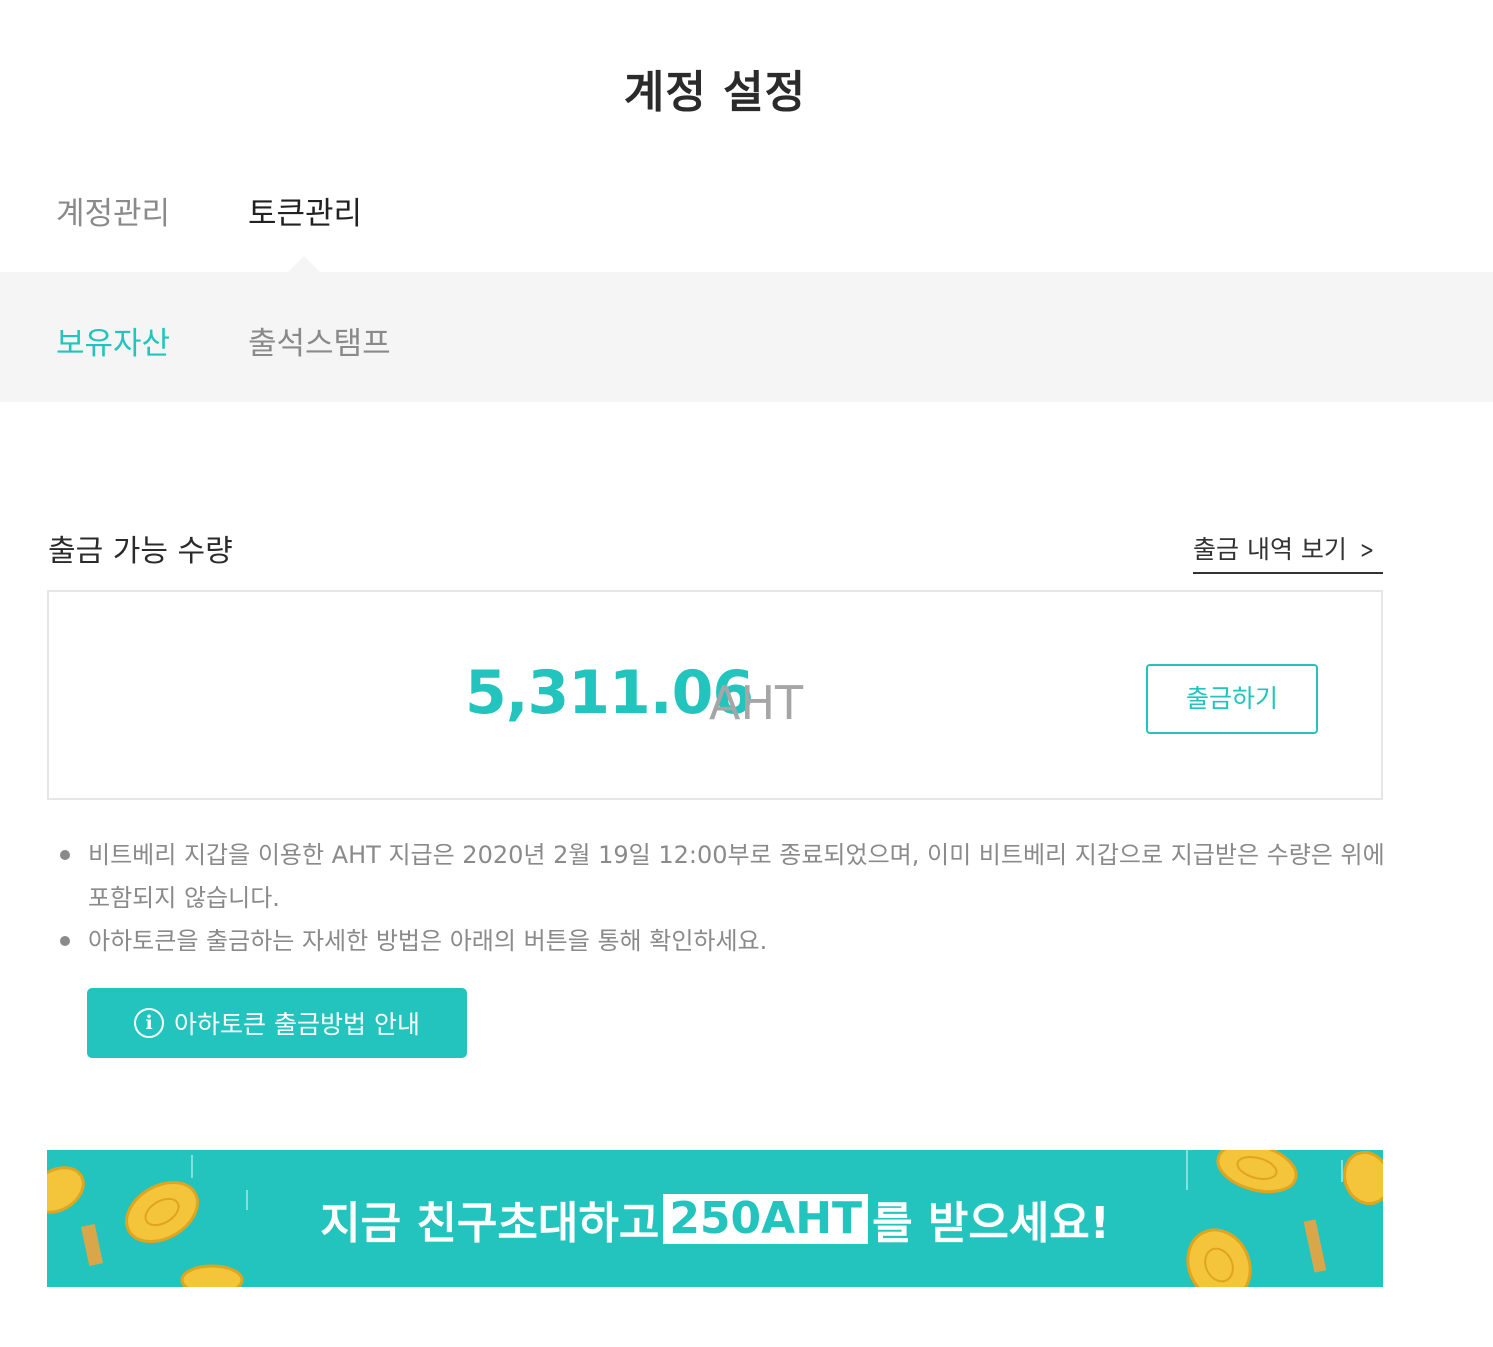  Describe the element at coordinates (304, 264) in the screenshot. I see `active-tab-indicator` at that location.